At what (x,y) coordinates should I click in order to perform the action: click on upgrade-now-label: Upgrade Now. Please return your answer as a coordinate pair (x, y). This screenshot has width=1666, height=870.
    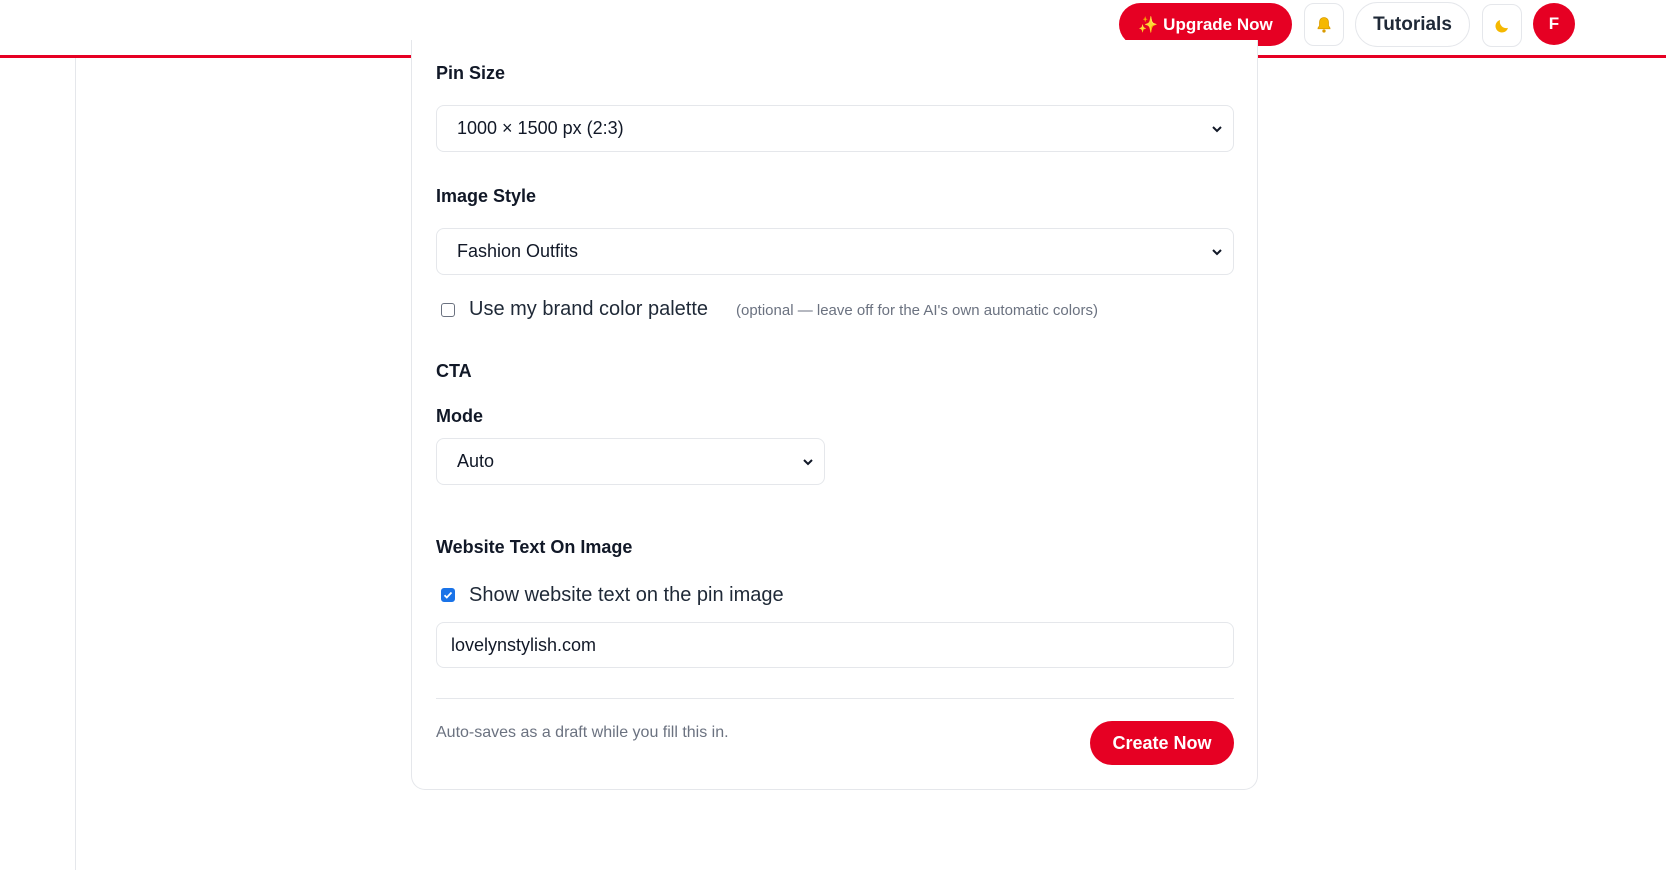
    Looking at the image, I should click on (1218, 24).